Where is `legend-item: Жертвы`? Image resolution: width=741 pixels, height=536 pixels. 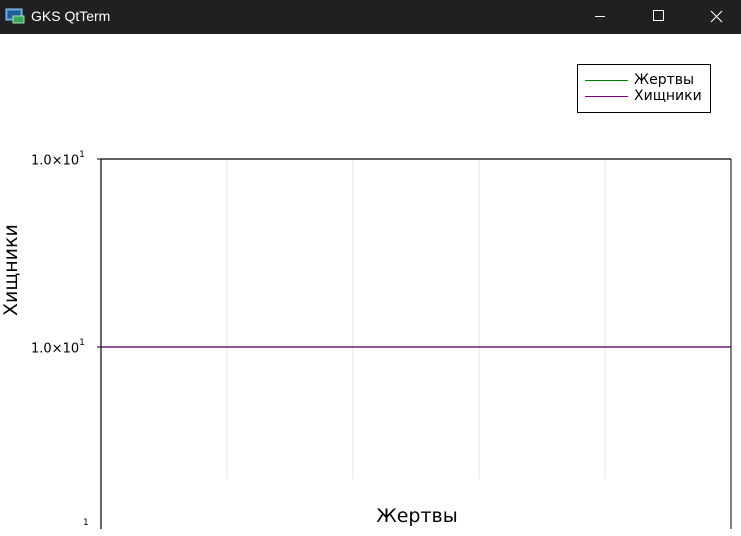
legend-item: Жертвы is located at coordinates (644, 80).